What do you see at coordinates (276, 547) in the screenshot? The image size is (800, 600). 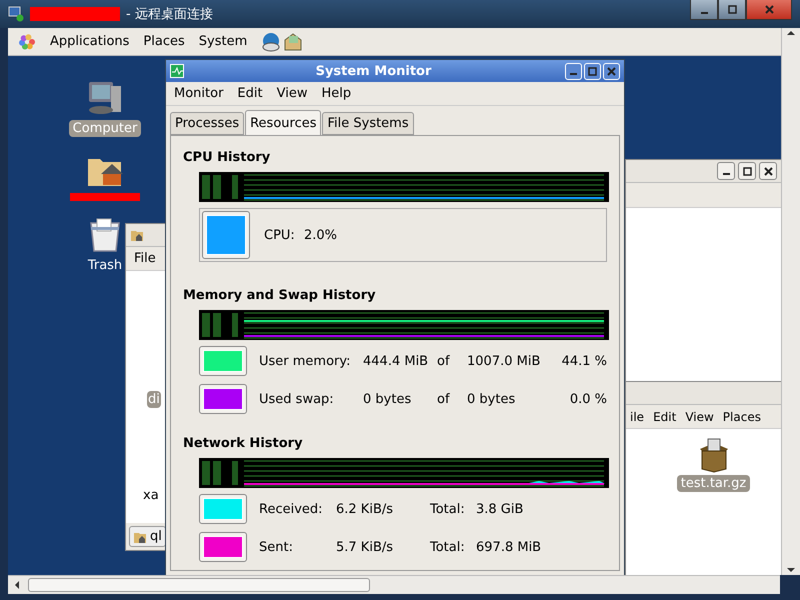 I see `stat-label: Sent:` at bounding box center [276, 547].